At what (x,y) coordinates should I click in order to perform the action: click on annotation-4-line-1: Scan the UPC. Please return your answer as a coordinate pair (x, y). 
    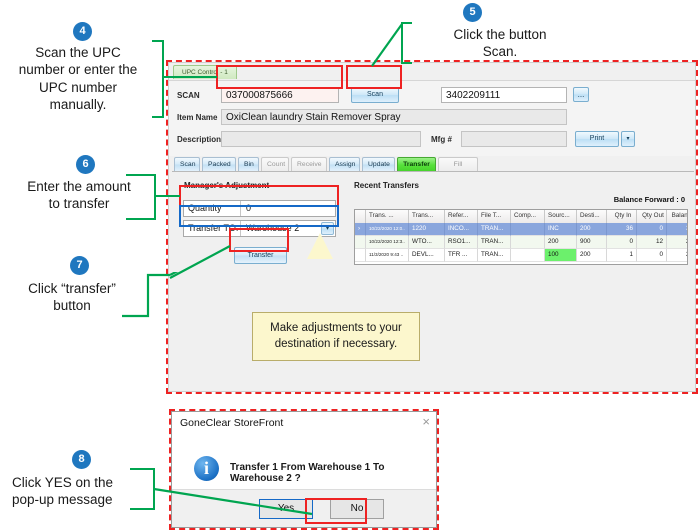
    Looking at the image, I should click on (78, 52).